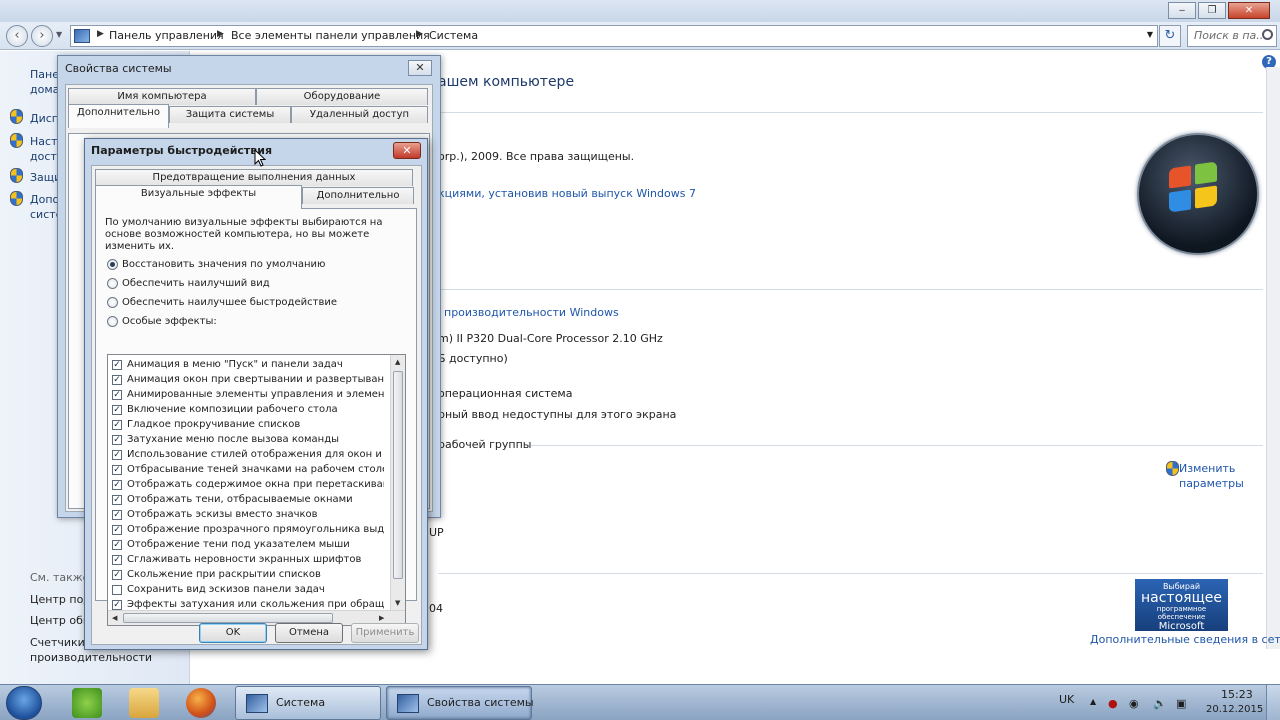 The height and width of the screenshot is (720, 1280). What do you see at coordinates (1134, 703) in the screenshot?
I see `tray-network-app-icon: ◉` at bounding box center [1134, 703].